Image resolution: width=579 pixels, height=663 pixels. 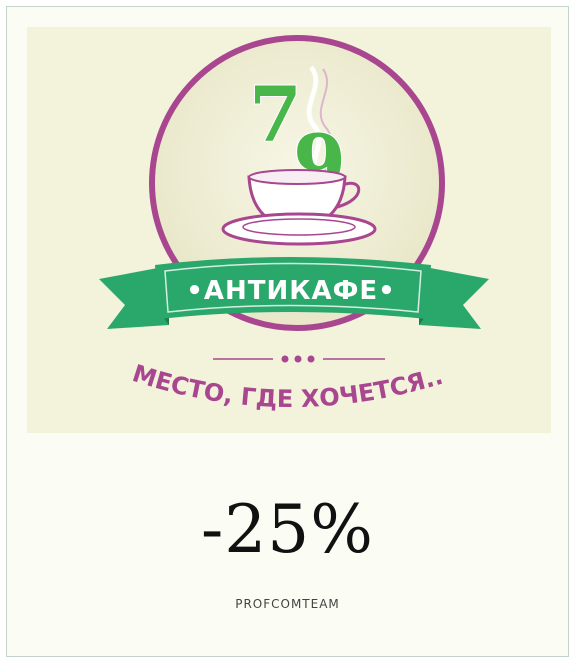 What do you see at coordinates (299, 359) in the screenshot?
I see `divider-dots` at bounding box center [299, 359].